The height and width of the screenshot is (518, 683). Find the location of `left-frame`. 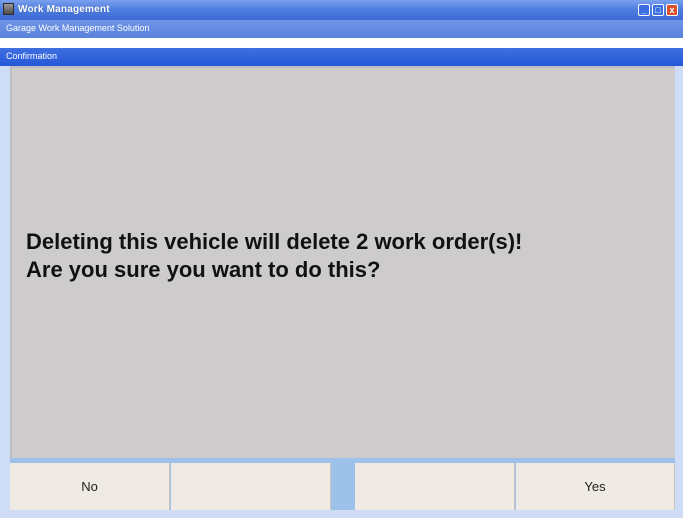

left-frame is located at coordinates (5, 292).